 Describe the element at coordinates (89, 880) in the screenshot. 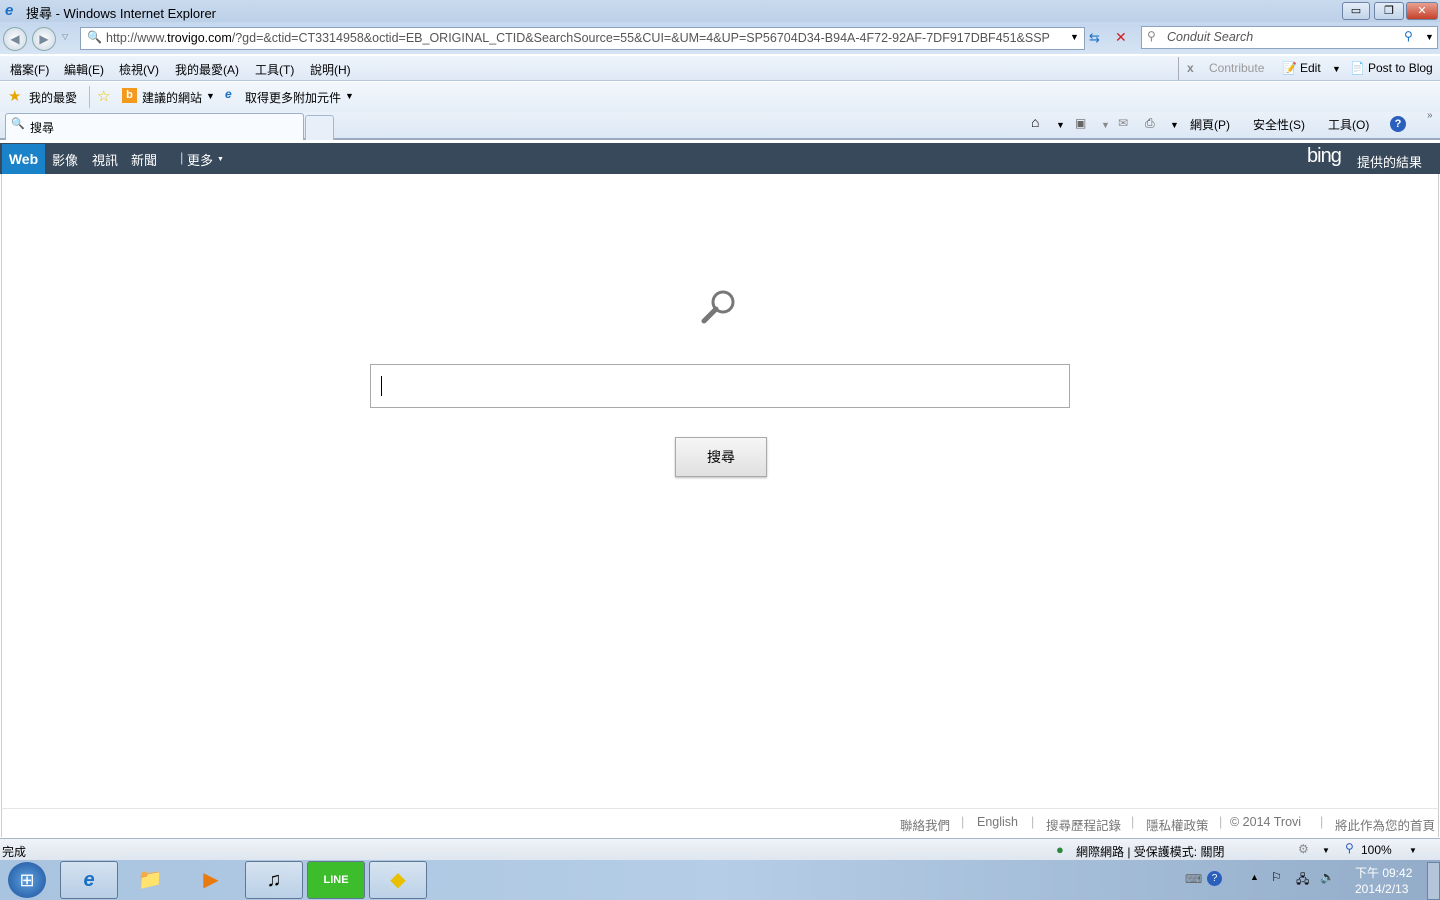

I see `taskbar-ie: e` at that location.